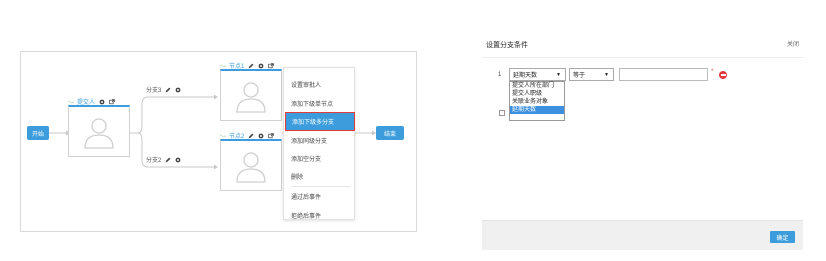 This screenshot has height=261, width=826. Describe the element at coordinates (320, 196) in the screenshot. I see `menu-item-on-approve-event: 通过后事件` at that location.